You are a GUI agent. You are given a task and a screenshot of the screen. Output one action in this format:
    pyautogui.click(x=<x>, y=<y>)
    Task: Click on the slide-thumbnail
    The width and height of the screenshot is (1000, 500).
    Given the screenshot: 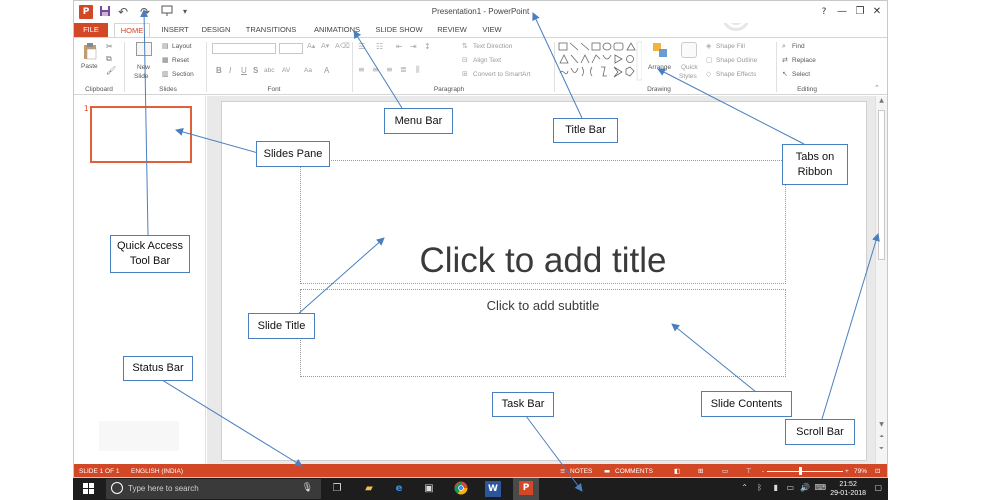 What is the action you would take?
    pyautogui.click(x=141, y=134)
    